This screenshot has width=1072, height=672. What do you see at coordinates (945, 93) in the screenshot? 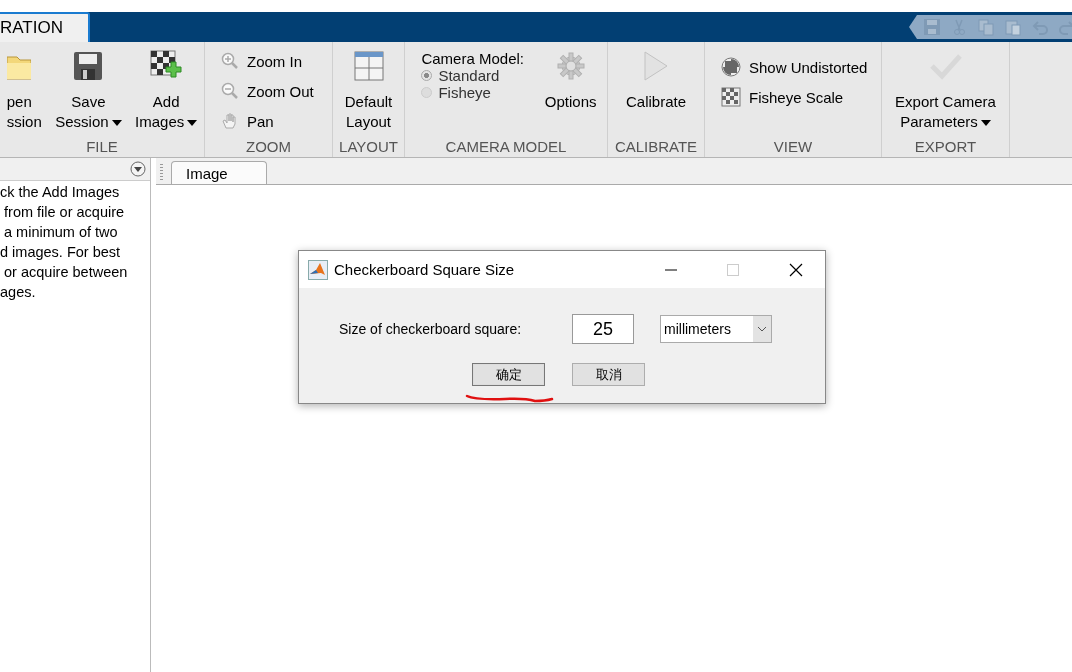
I see `export-camera-parameters-button: Export Camera Parameters` at bounding box center [945, 93].